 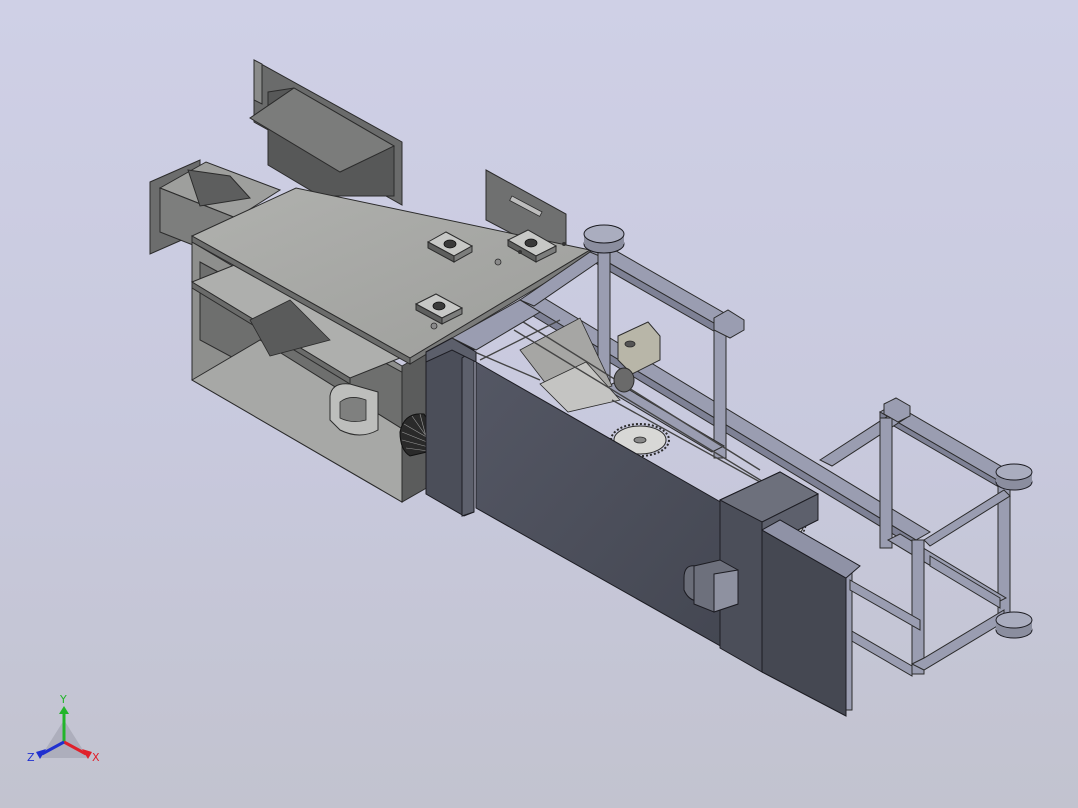 I want to click on frame-right-front-rail, so click(x=863, y=439).